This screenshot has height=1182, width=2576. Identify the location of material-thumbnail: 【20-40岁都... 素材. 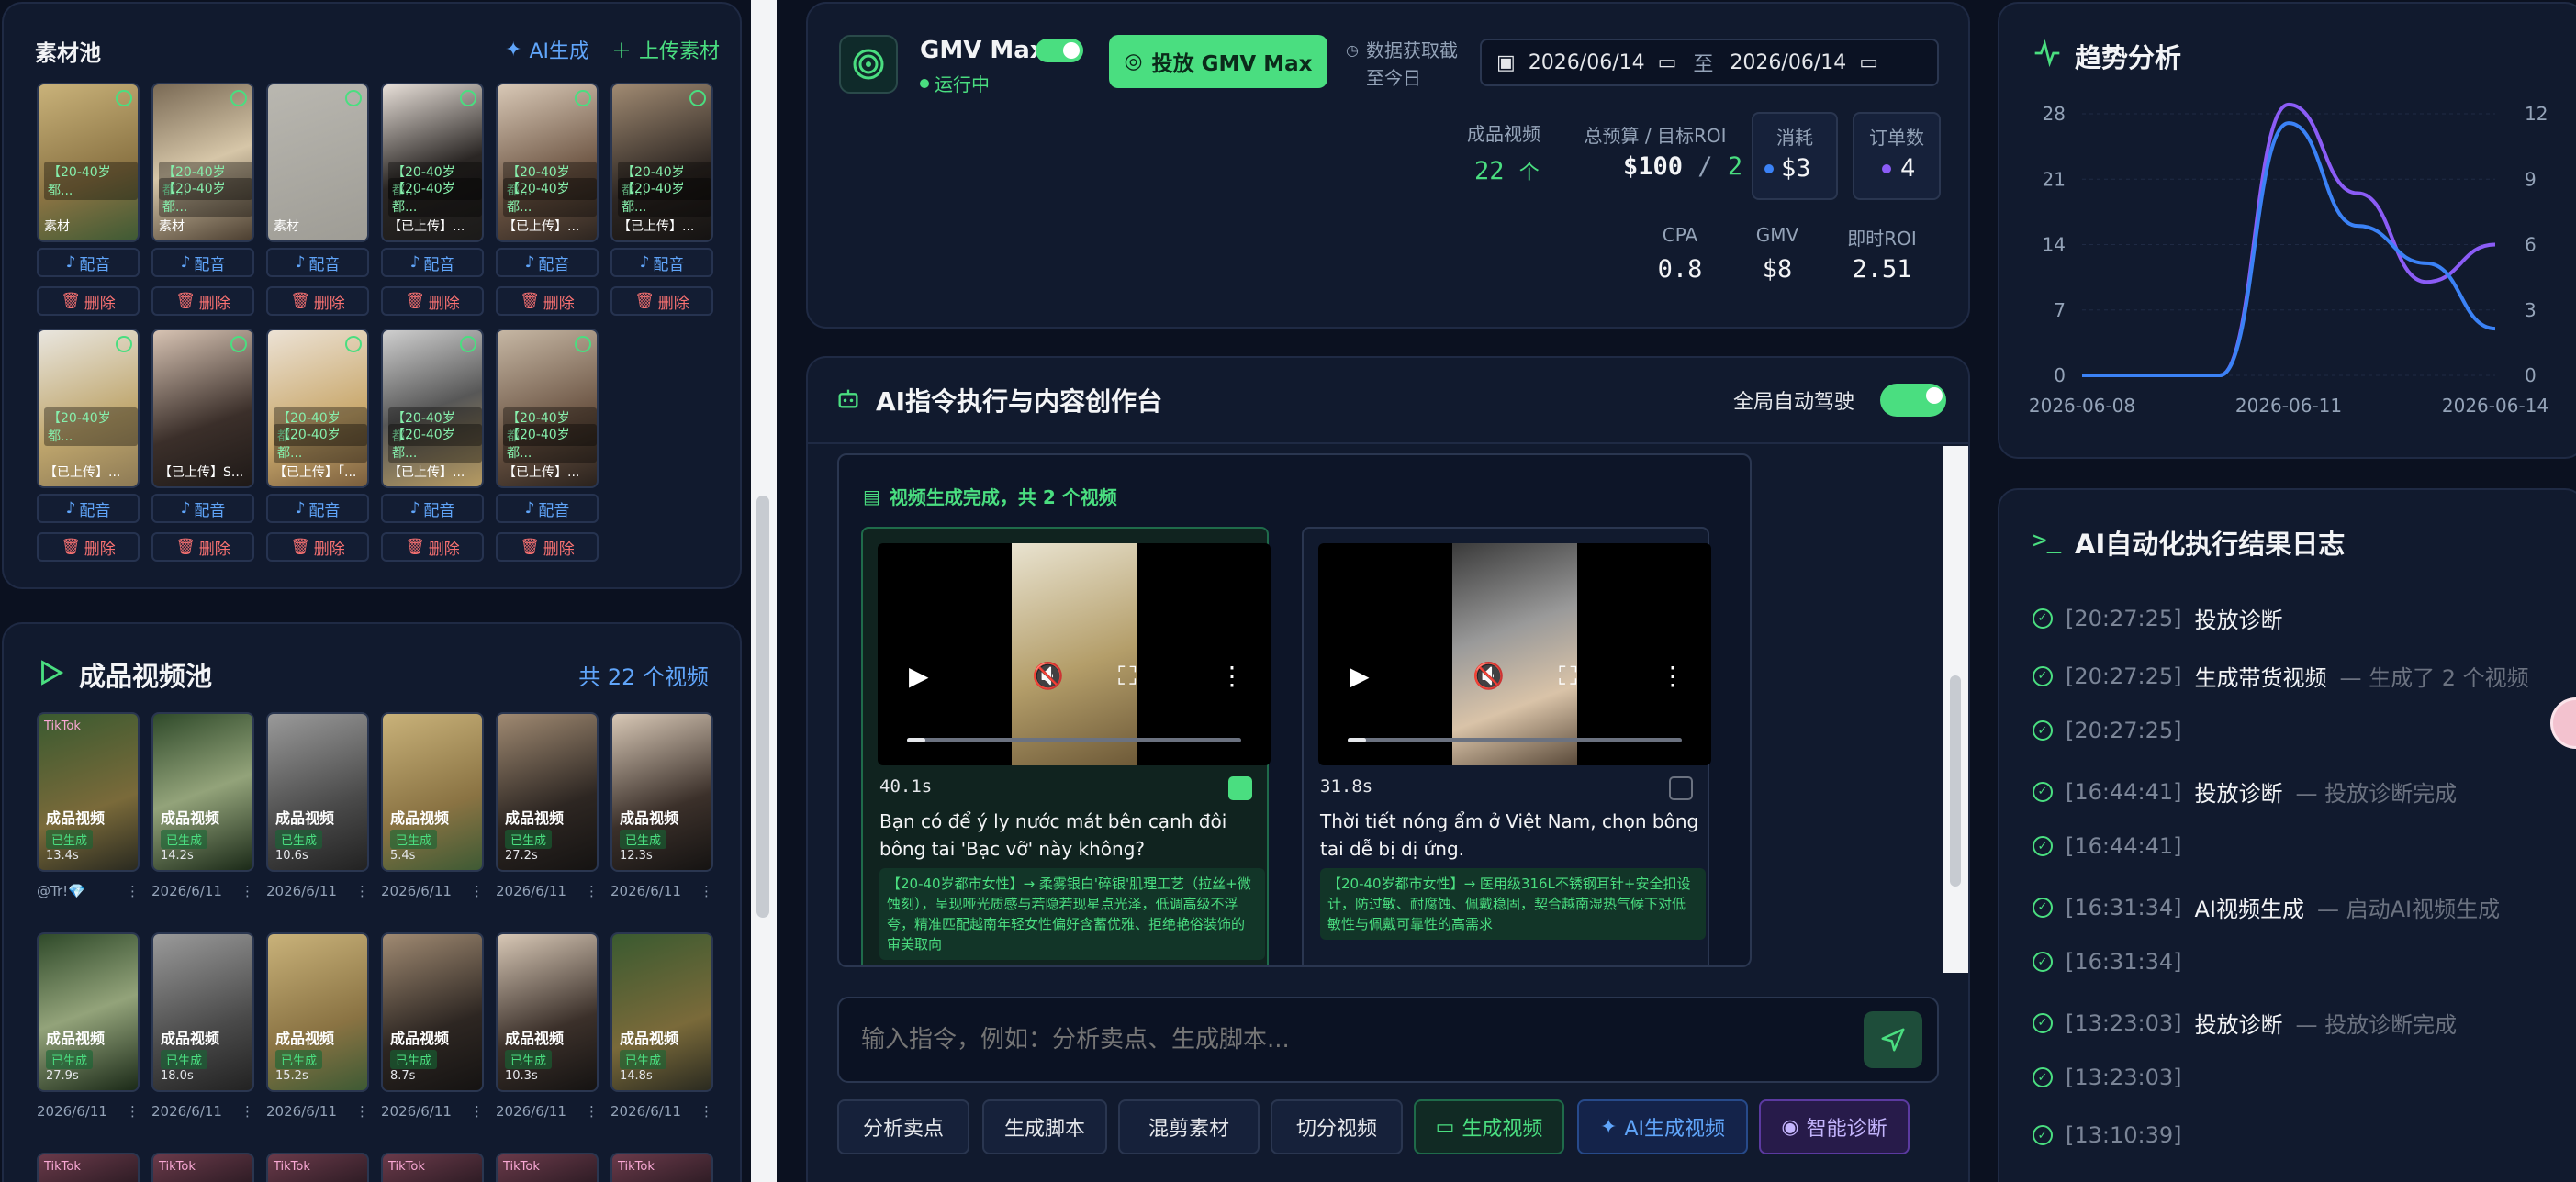
(88, 162).